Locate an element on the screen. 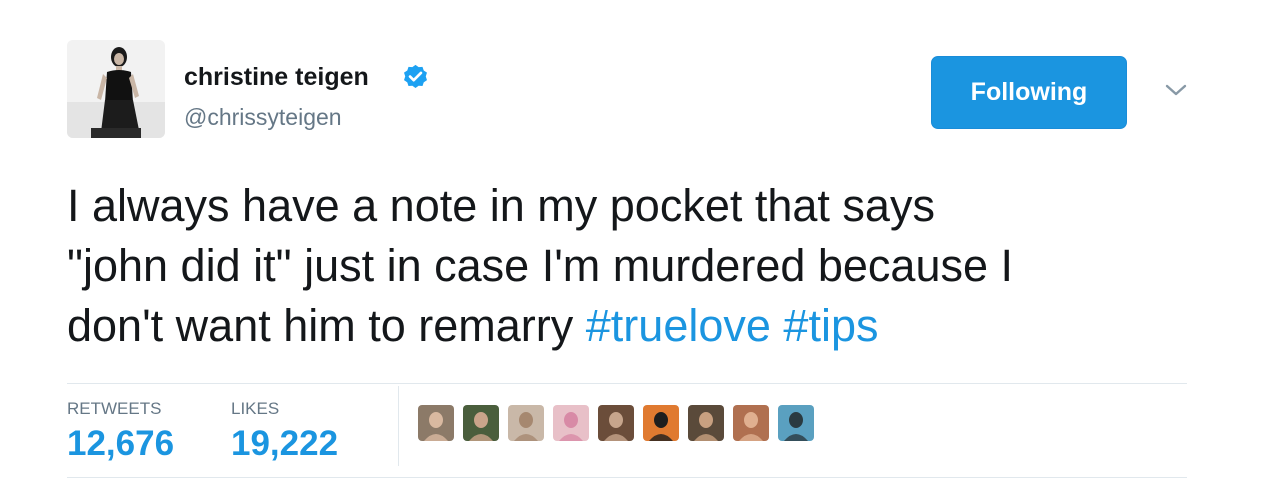 The height and width of the screenshot is (490, 1261). liker-avatar-9-image is located at coordinates (796, 423).